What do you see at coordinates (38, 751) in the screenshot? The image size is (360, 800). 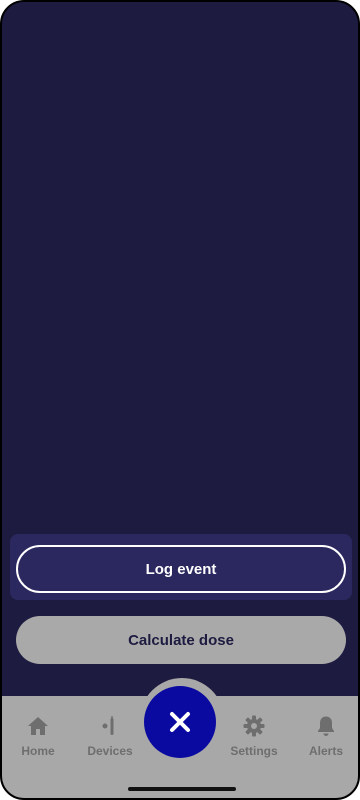 I see `nav-label-home: Home` at bounding box center [38, 751].